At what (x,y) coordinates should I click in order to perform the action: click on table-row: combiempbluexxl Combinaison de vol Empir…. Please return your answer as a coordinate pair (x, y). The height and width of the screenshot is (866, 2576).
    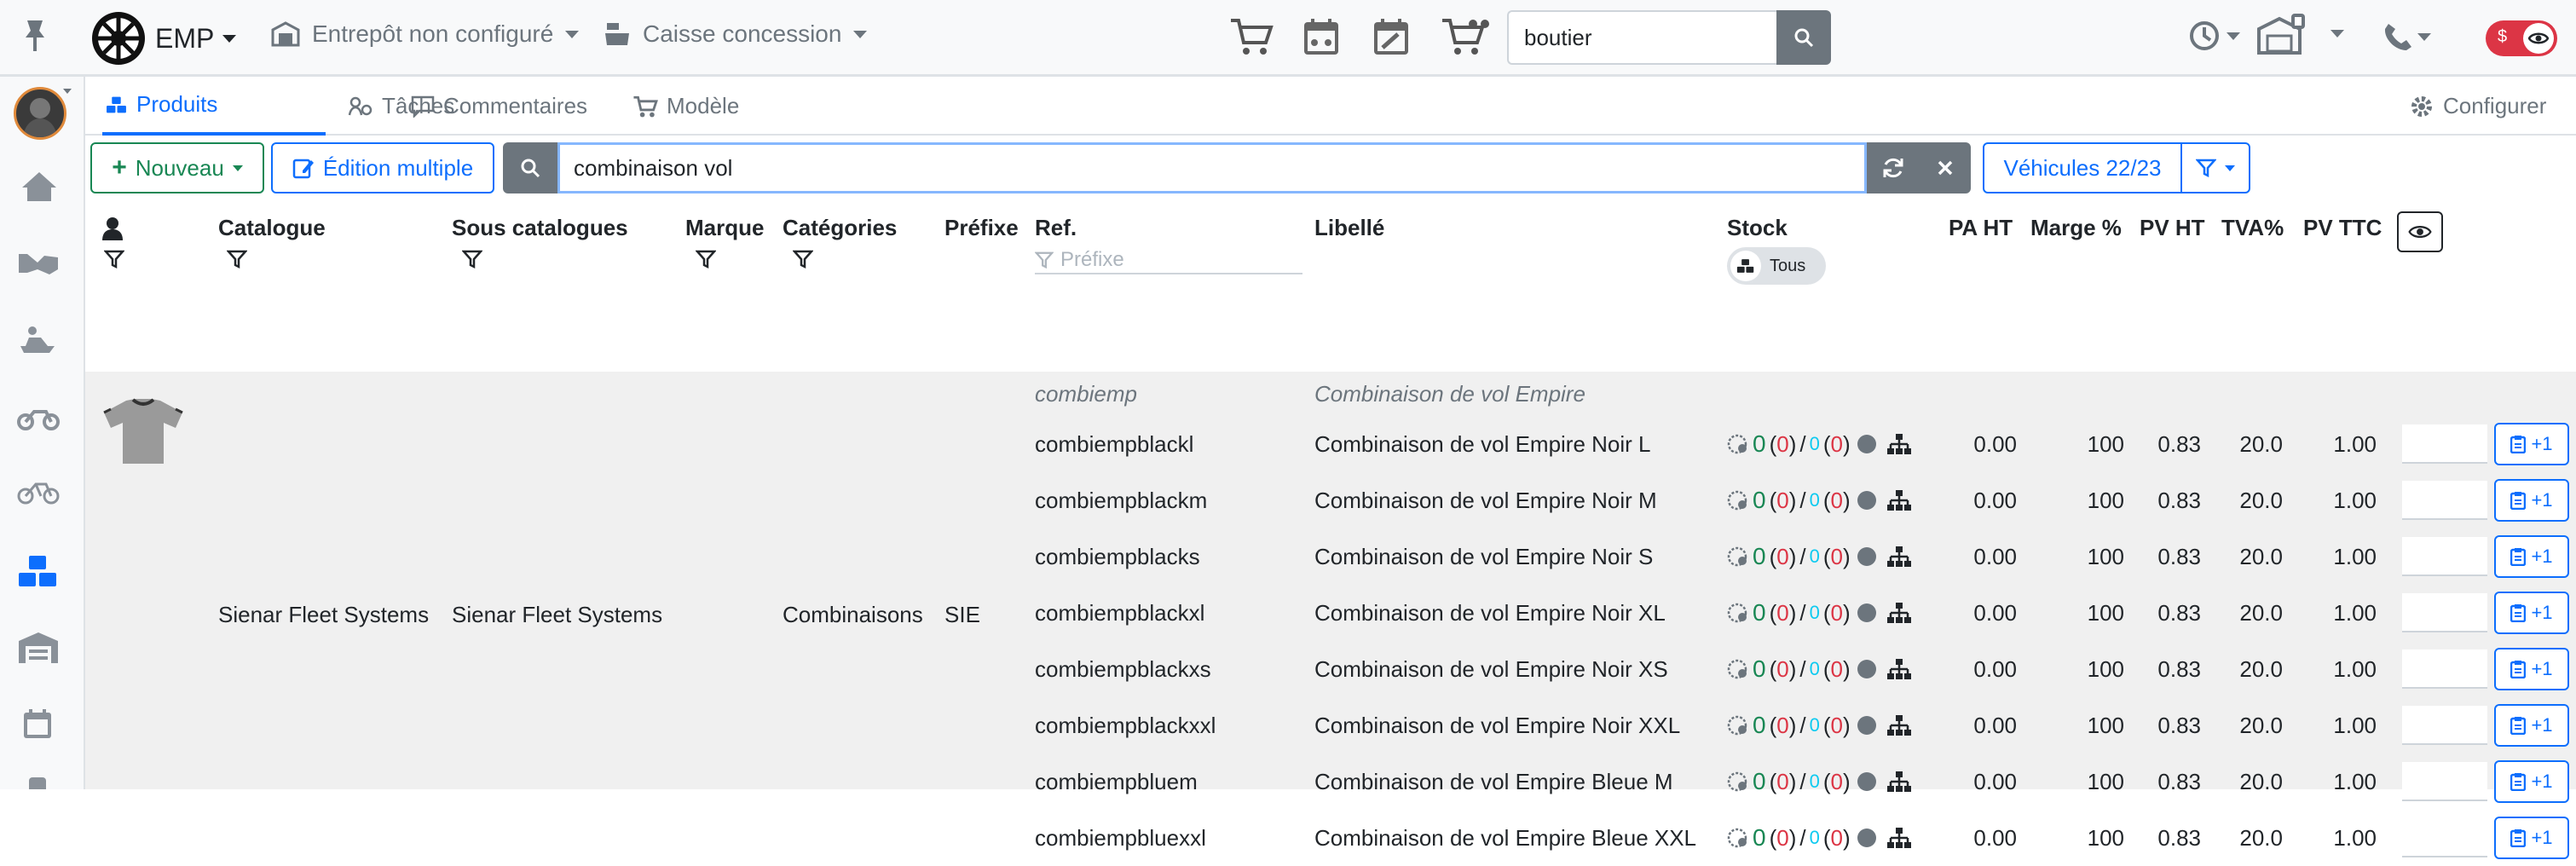
    Looking at the image, I should click on (1330, 838).